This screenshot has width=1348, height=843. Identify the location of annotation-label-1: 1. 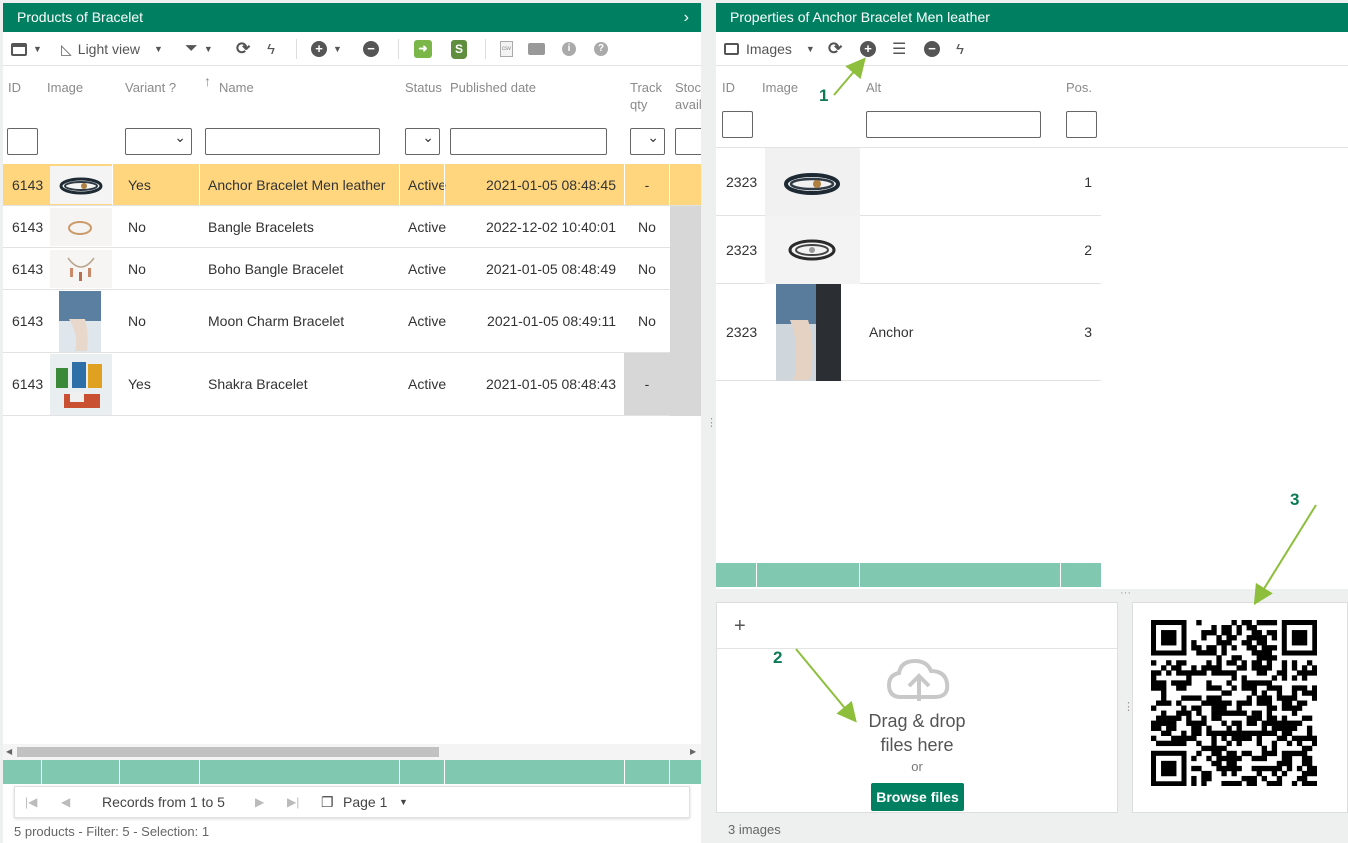
(824, 95).